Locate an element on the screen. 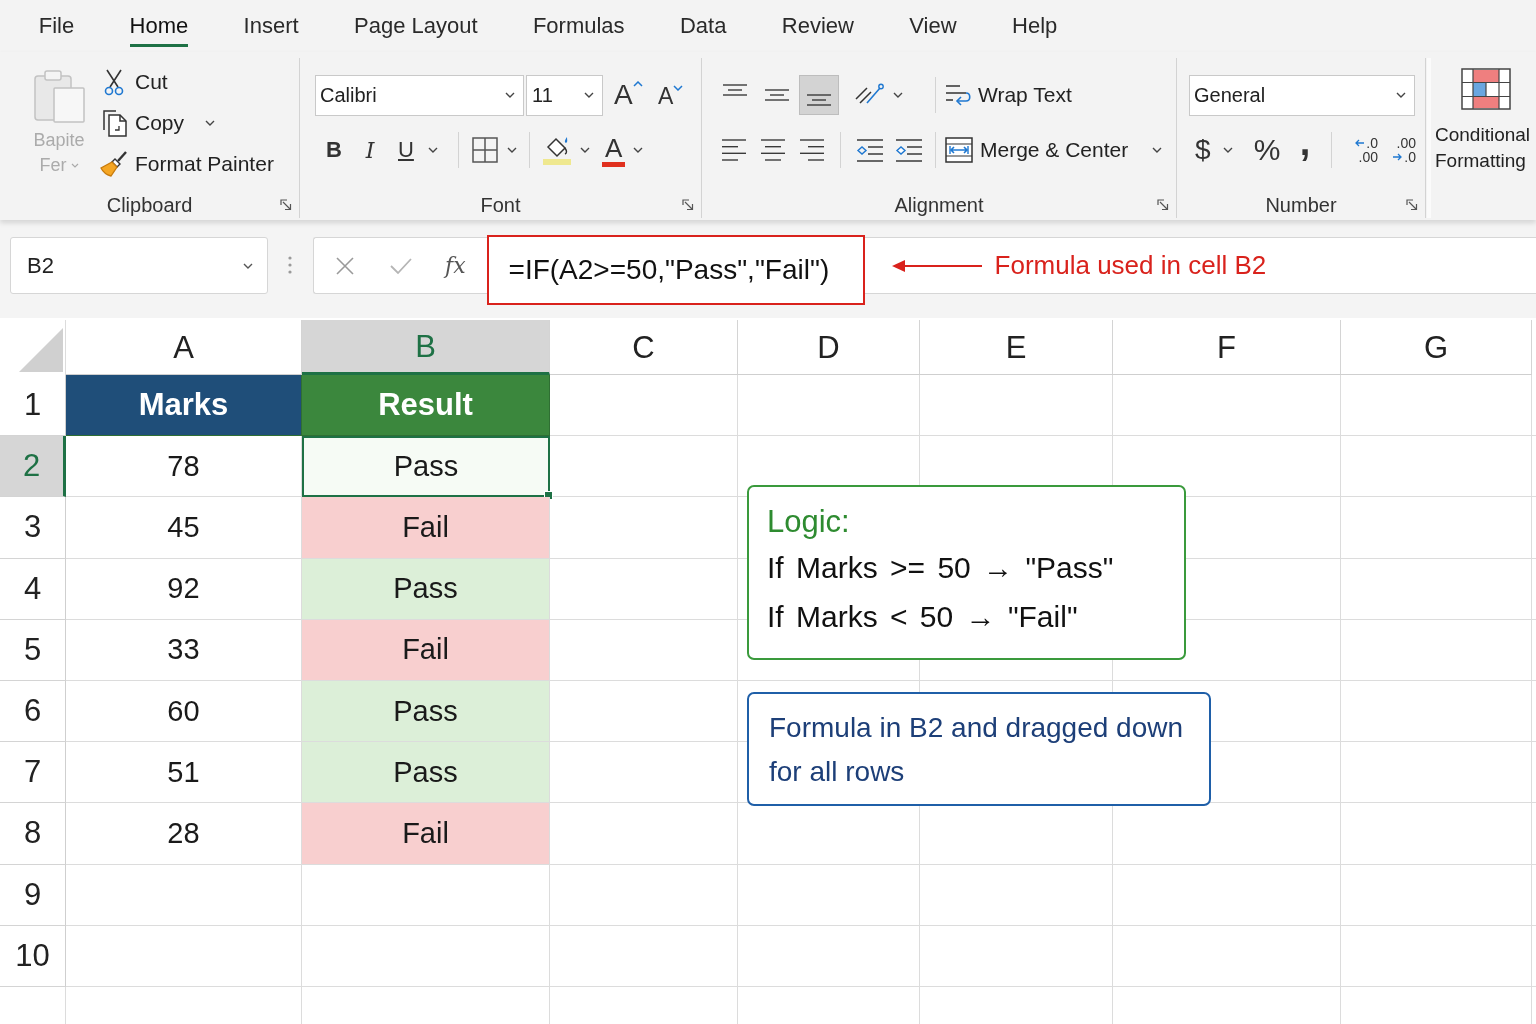 The image size is (1536, 1024). note-line: If Marks < 50 → "Fail" is located at coordinates (923, 617).